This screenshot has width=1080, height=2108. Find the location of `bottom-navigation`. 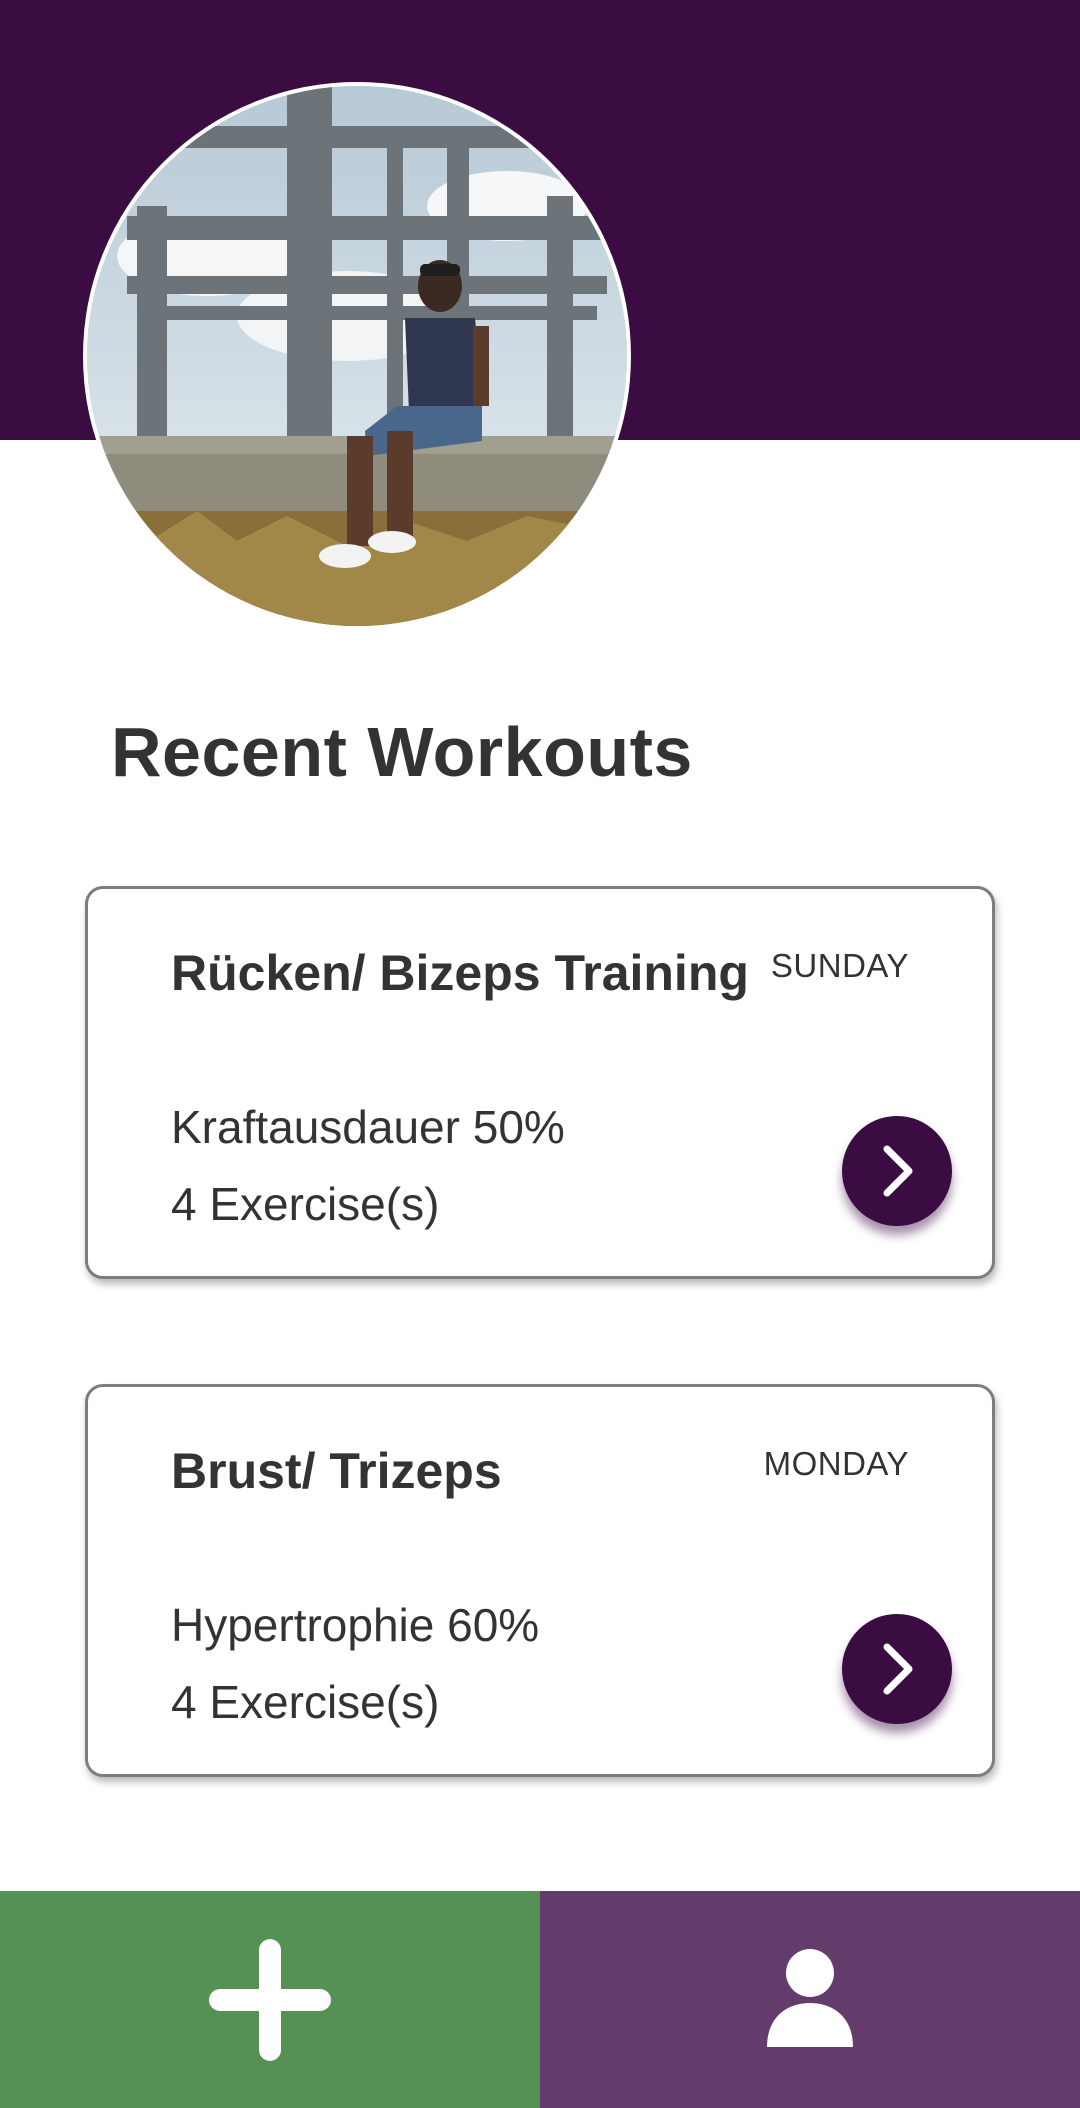

bottom-navigation is located at coordinates (540, 1999).